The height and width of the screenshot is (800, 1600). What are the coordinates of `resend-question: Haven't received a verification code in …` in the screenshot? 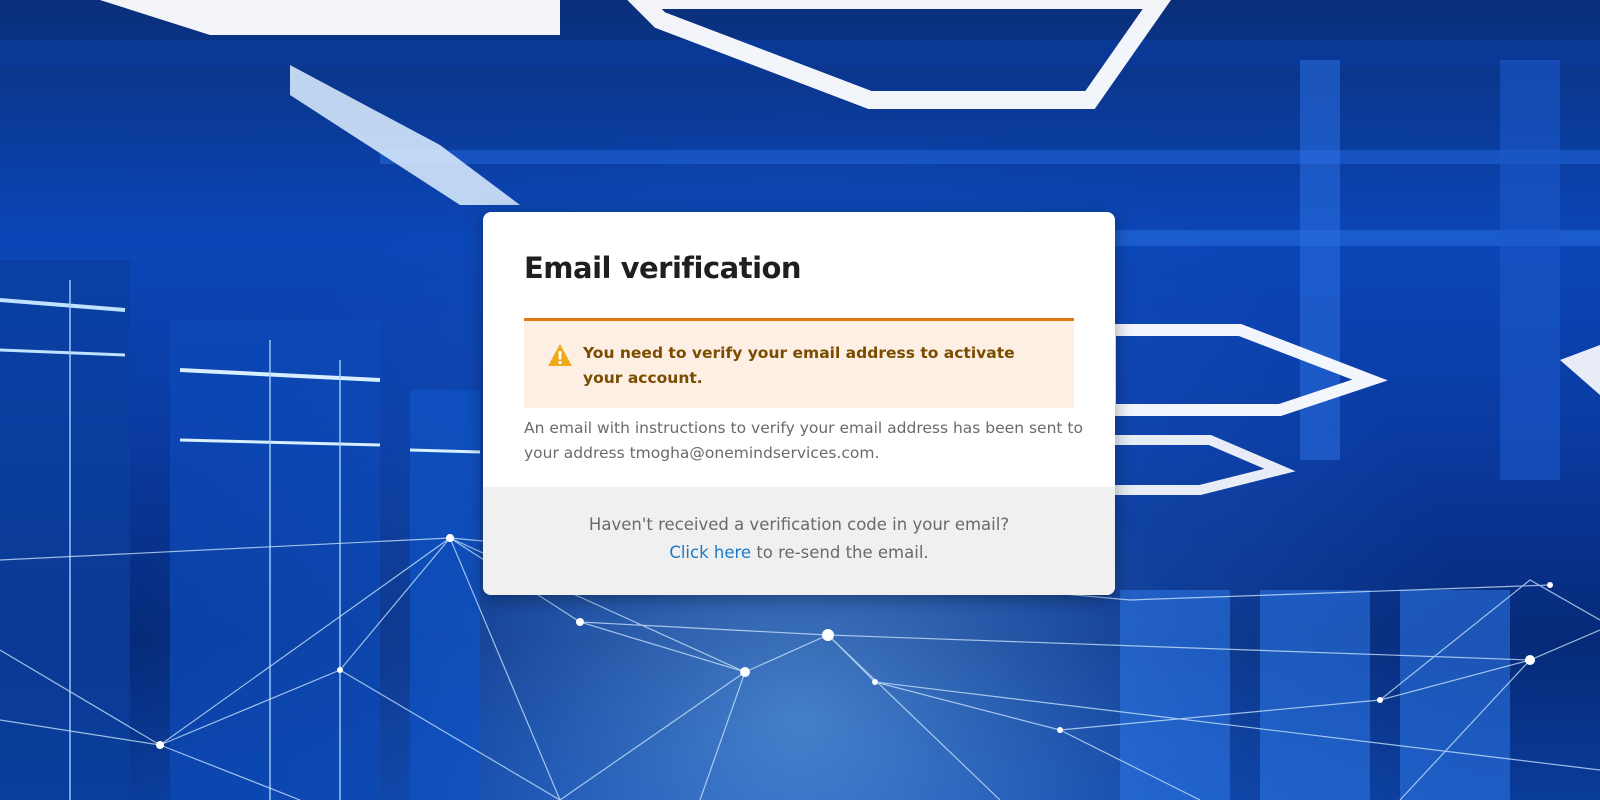 It's located at (799, 524).